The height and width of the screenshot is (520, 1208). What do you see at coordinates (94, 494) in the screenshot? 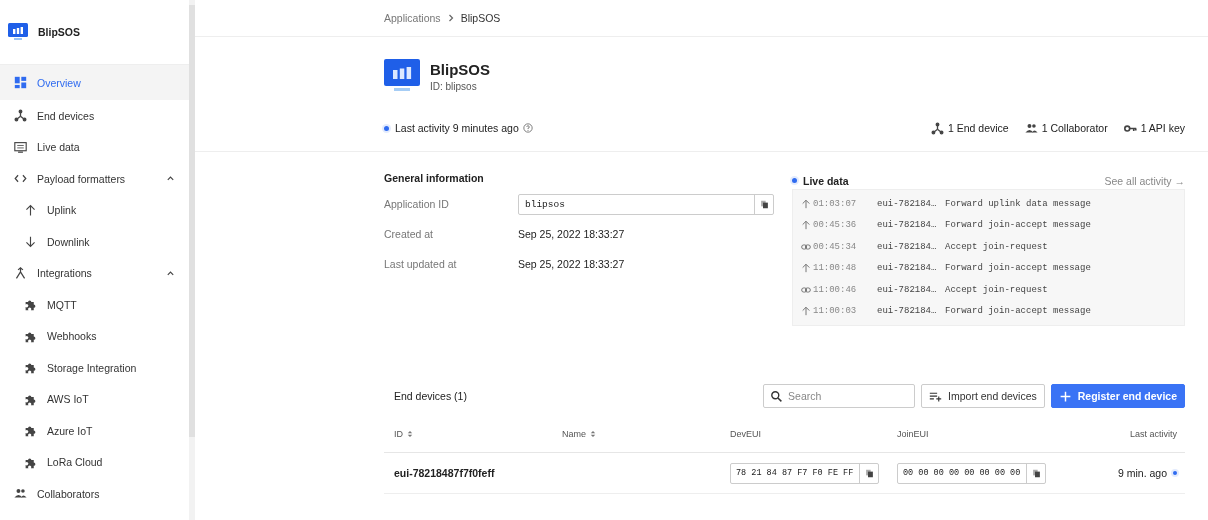
I see `nav-item: Collaborators` at bounding box center [94, 494].